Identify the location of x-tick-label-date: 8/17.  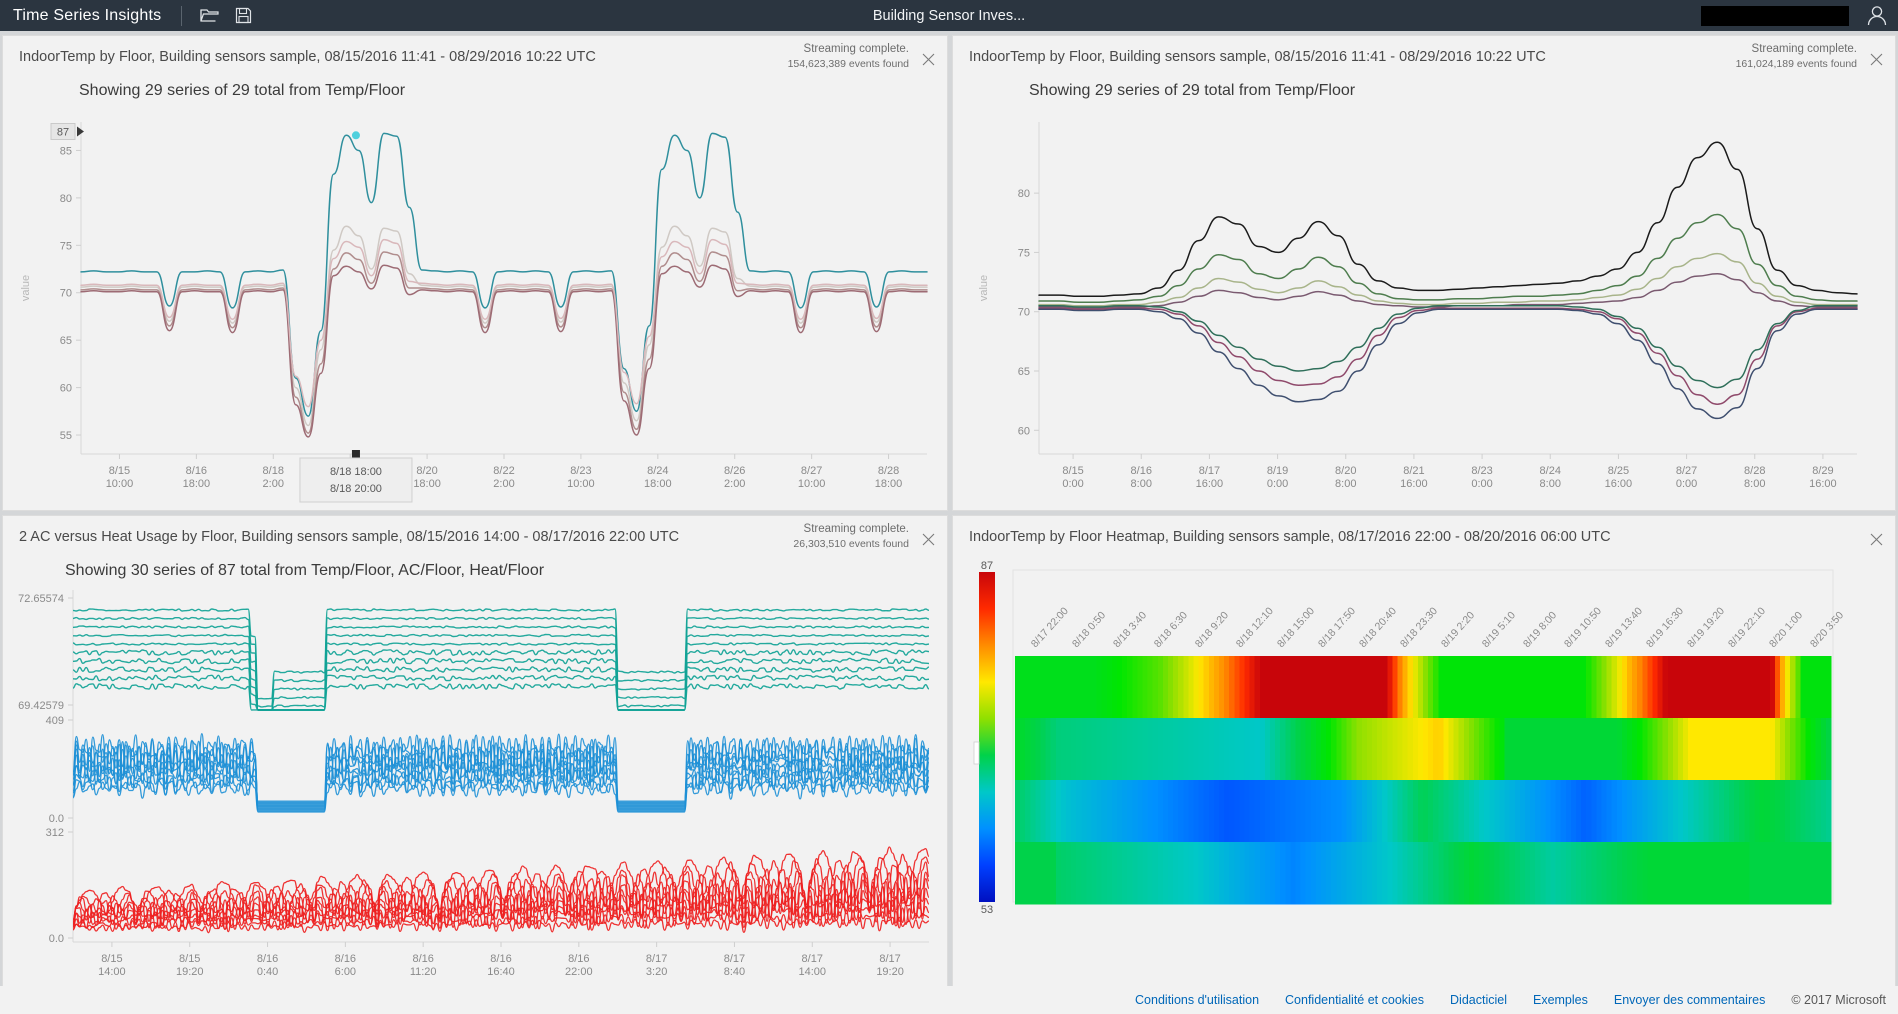
(889, 959).